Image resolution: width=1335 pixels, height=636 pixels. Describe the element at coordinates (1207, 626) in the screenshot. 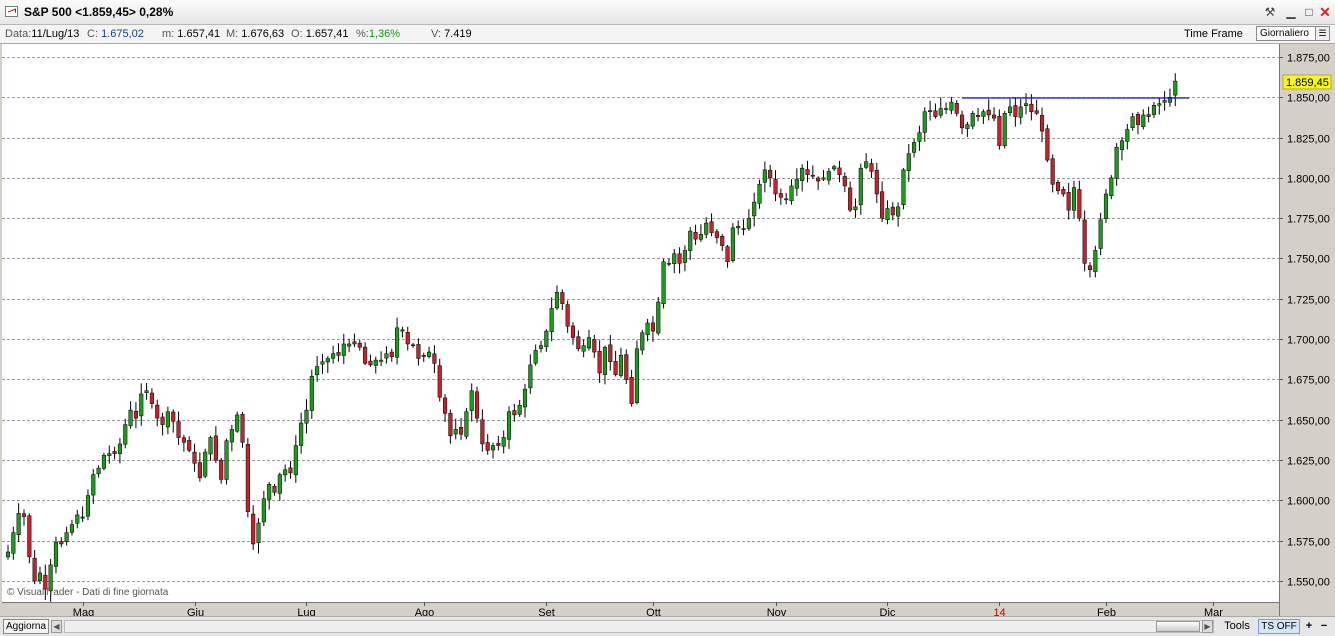

I see `scroll-right-button: ▶` at that location.